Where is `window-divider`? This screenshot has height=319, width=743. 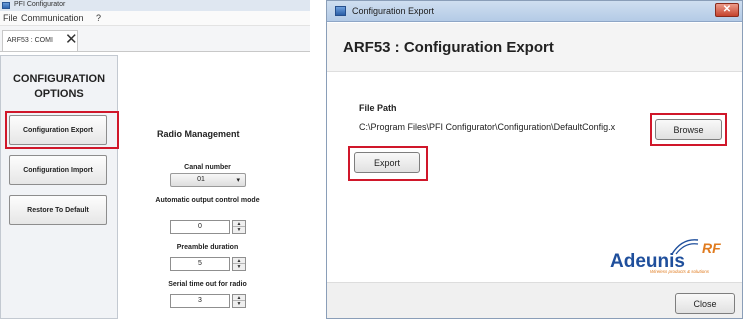 window-divider is located at coordinates (322, 159).